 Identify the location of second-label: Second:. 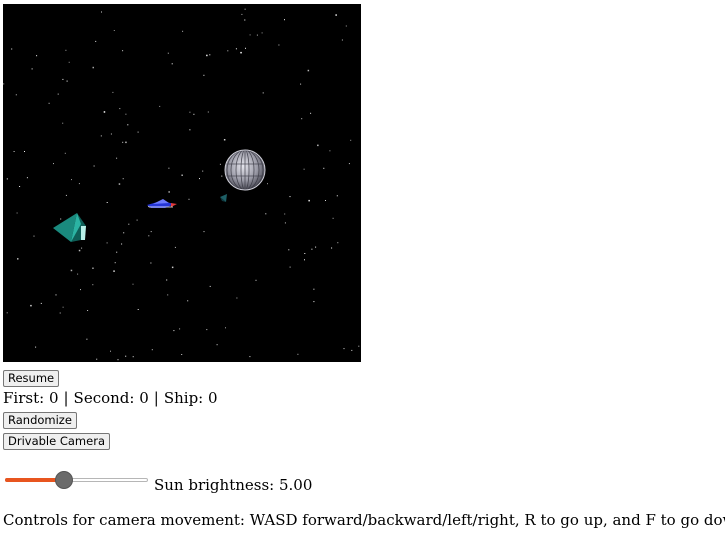
(104, 398).